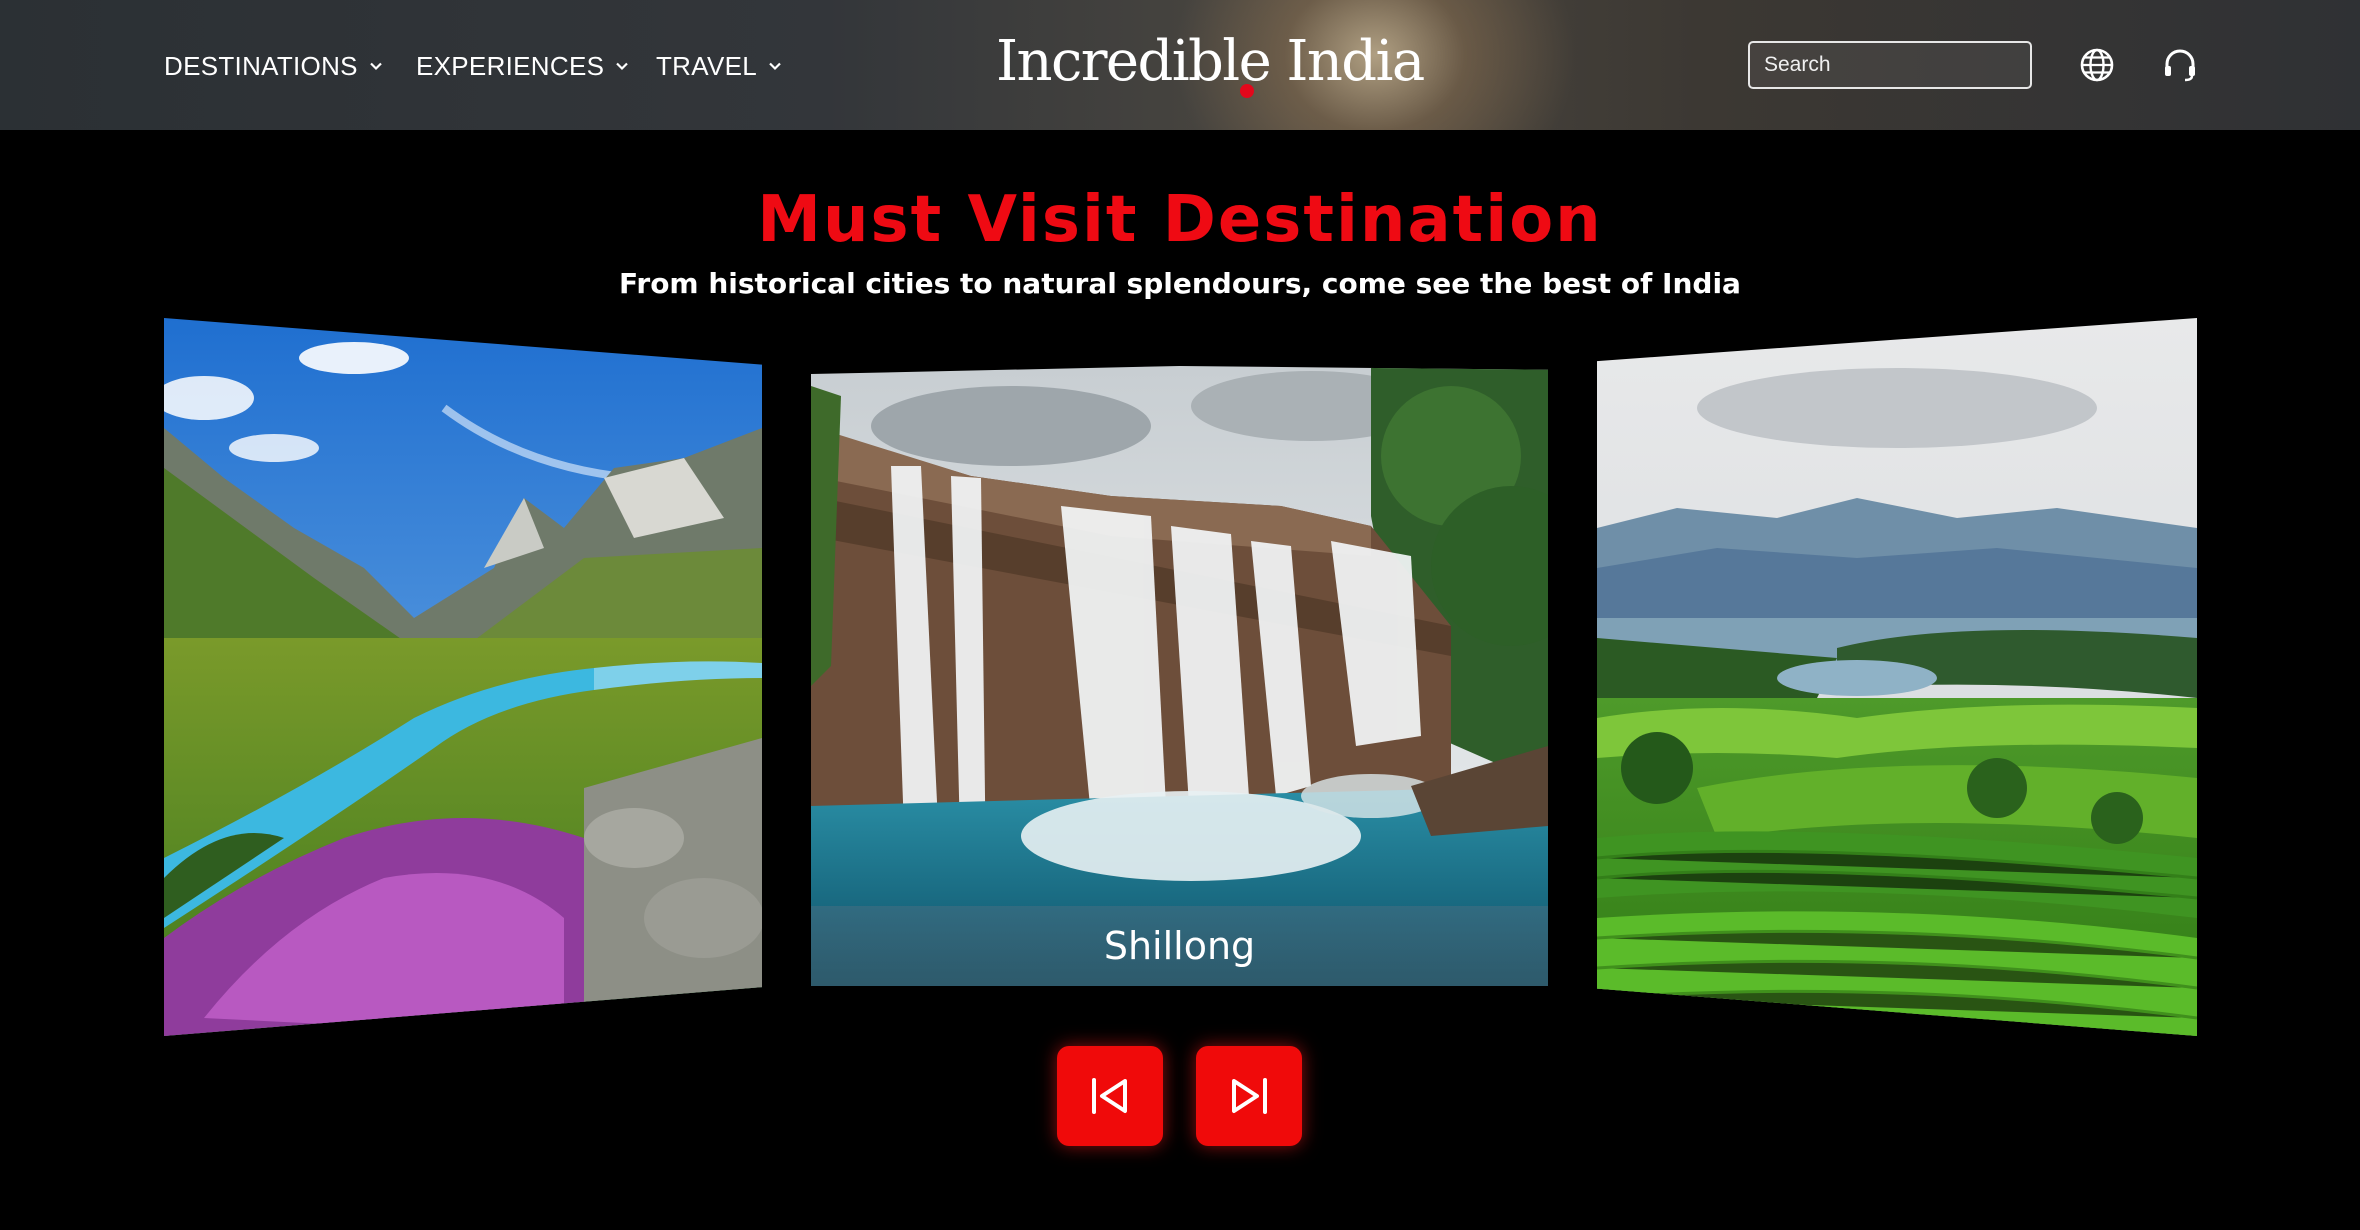 Image resolution: width=2360 pixels, height=1230 pixels. I want to click on destination-card-right, so click(1897, 677).